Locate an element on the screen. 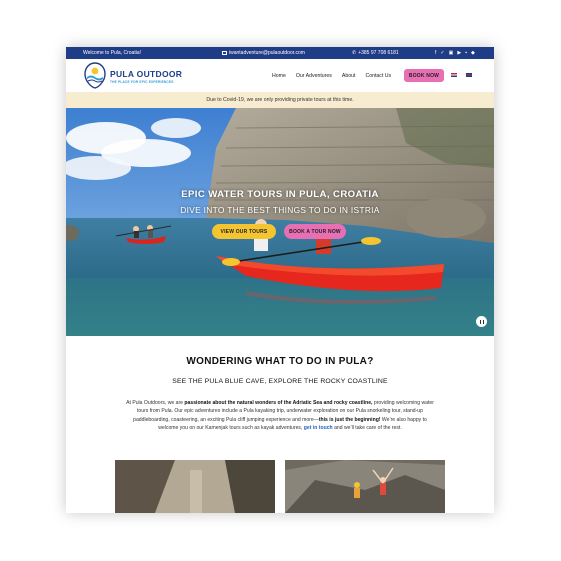 The image size is (561, 561). facebook-icon: f is located at coordinates (435, 53).